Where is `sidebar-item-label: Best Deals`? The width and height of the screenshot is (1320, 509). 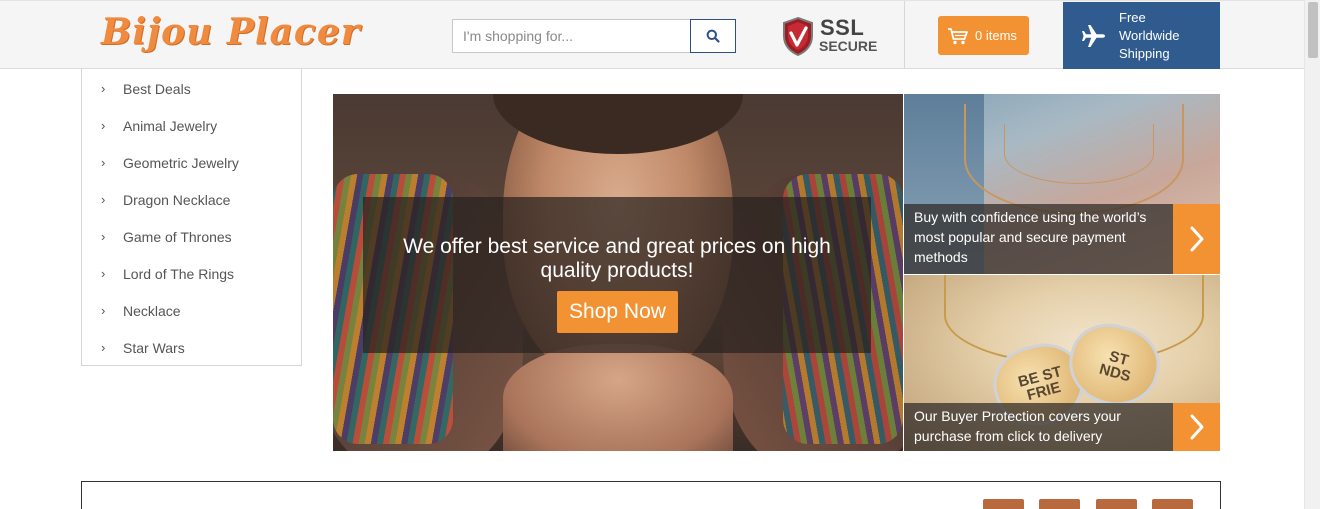 sidebar-item-label: Best Deals is located at coordinates (157, 88).